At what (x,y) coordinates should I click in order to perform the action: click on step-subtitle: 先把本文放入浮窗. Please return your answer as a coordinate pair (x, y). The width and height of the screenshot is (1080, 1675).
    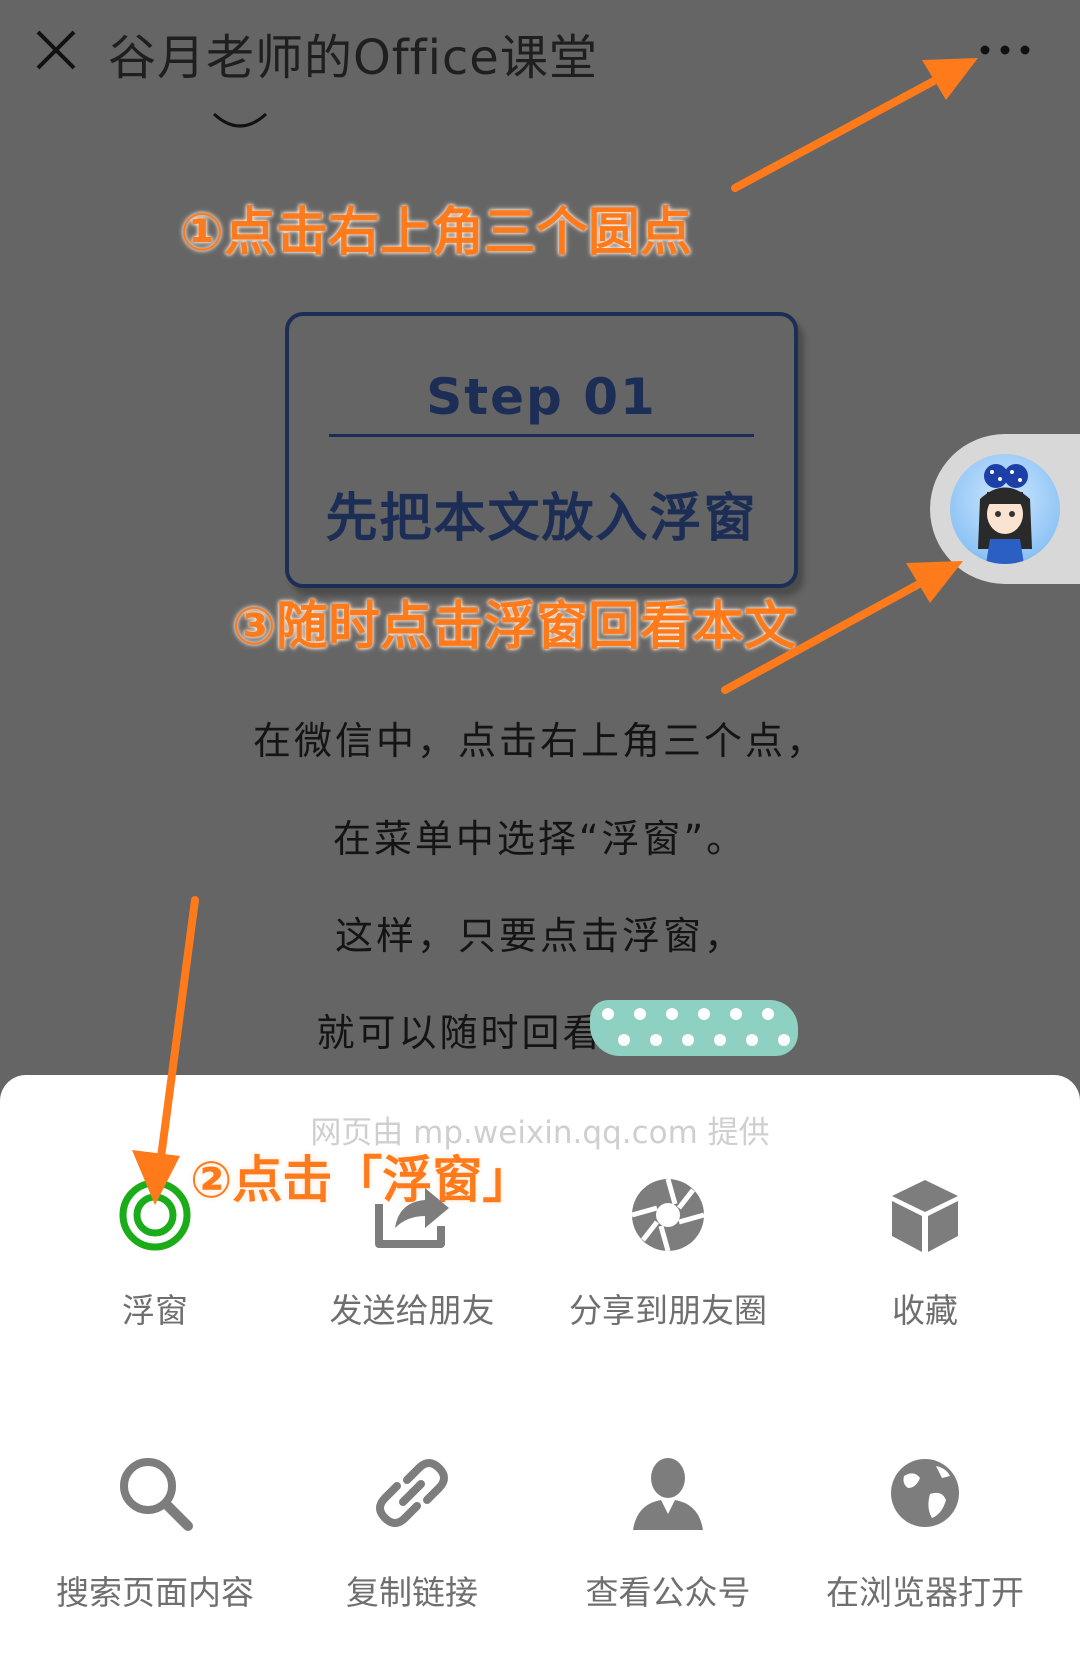
    Looking at the image, I should click on (541, 519).